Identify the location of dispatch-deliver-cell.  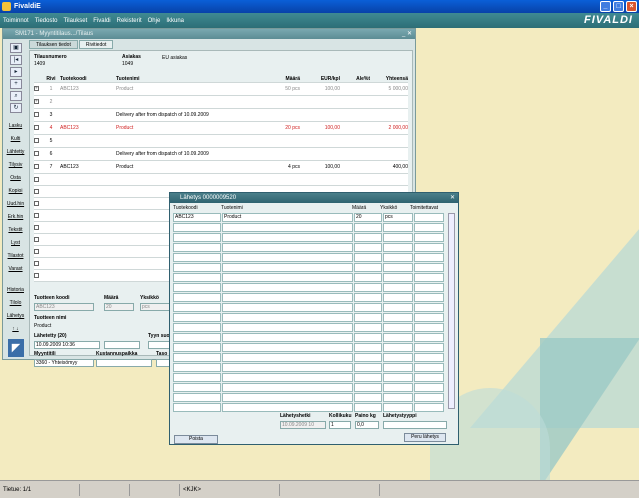
(429, 217).